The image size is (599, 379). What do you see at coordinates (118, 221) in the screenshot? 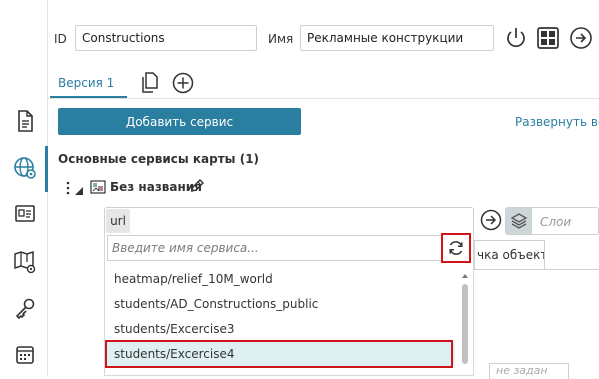
I see `url-tag: url` at bounding box center [118, 221].